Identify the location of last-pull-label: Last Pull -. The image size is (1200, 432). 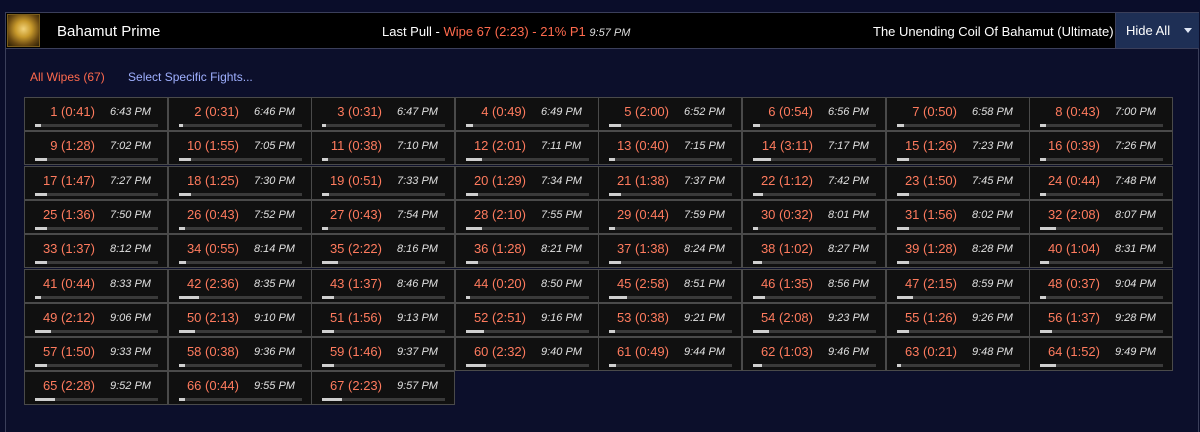
(411, 31).